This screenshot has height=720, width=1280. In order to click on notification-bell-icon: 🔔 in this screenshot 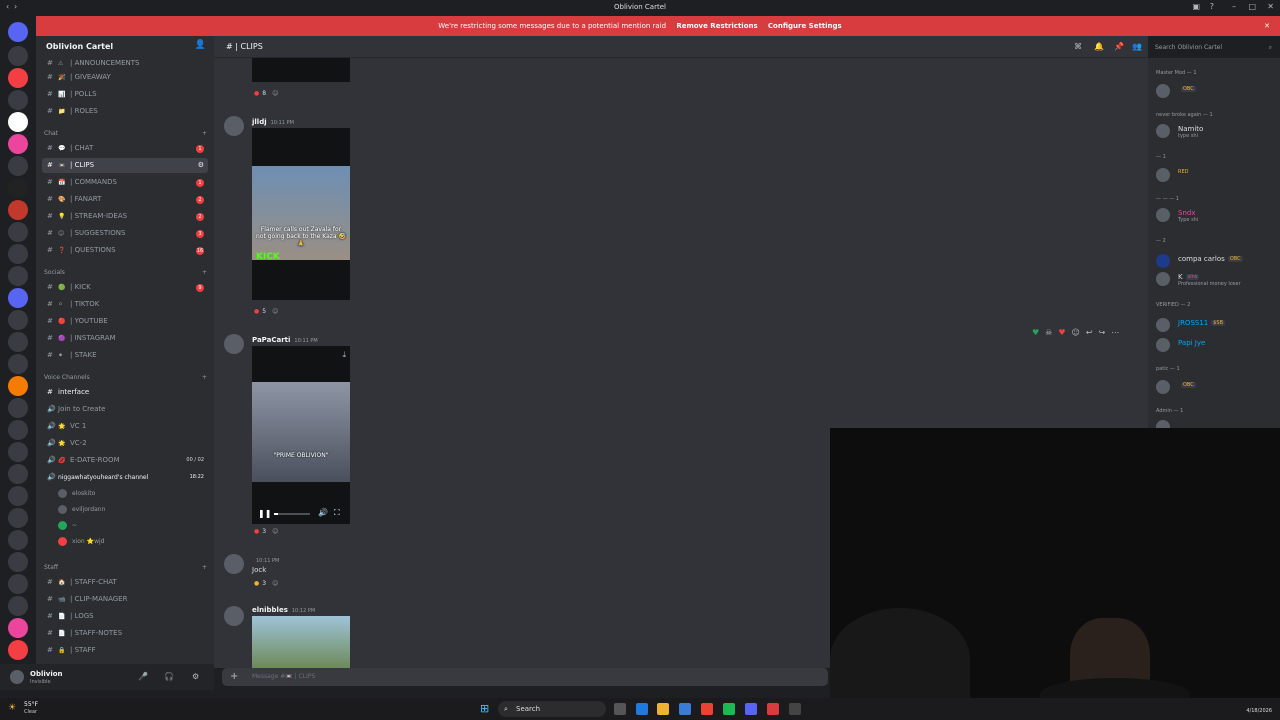, I will do `click(1099, 46)`.